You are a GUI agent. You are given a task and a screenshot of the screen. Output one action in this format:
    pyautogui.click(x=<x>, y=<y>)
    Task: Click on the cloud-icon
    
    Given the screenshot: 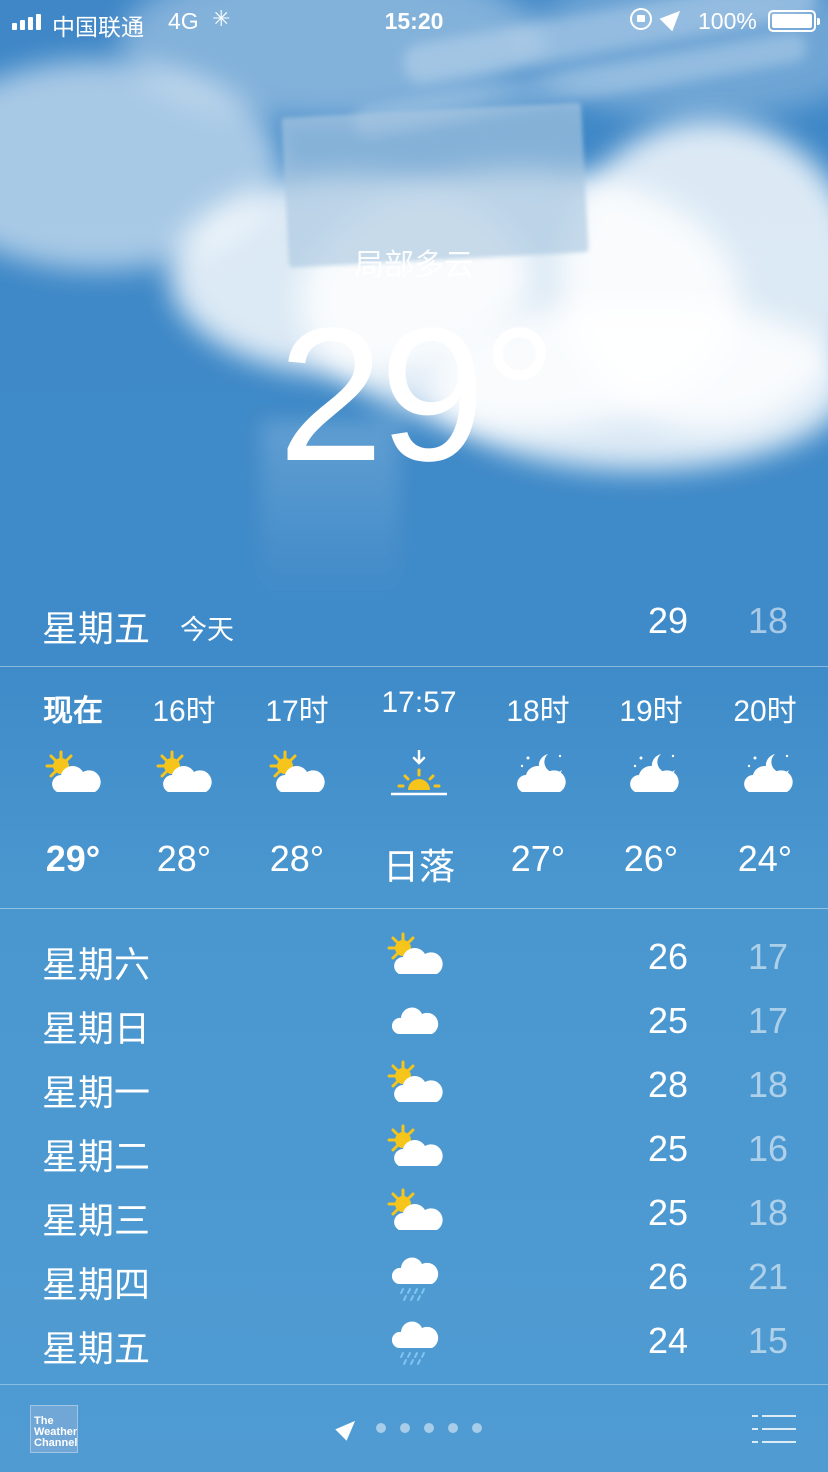 What is the action you would take?
    pyautogui.click(x=415, y=1021)
    